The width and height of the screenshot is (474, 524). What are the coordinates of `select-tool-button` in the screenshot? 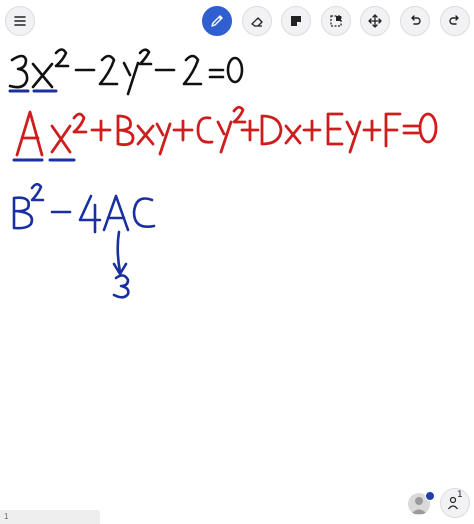 It's located at (336, 21).